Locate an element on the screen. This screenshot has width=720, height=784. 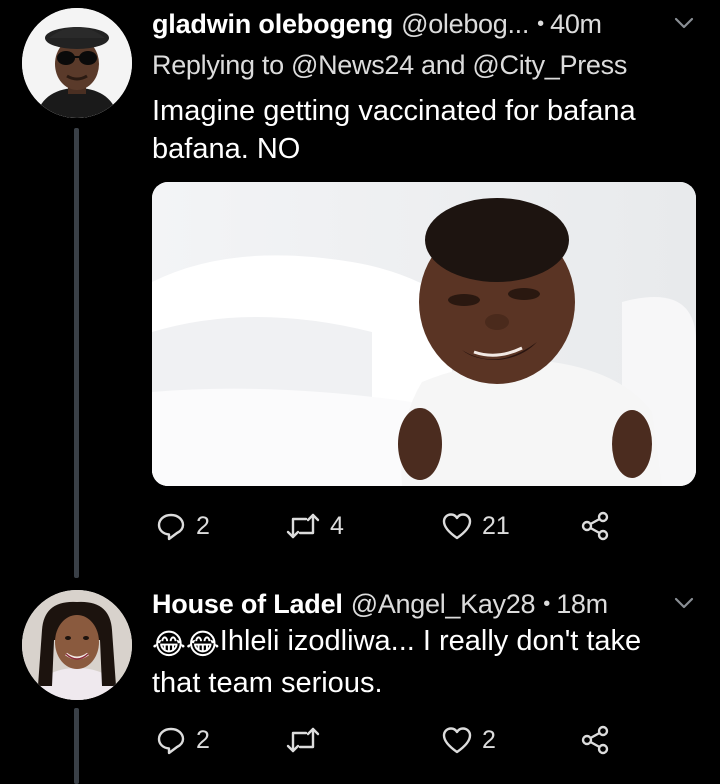
tweet-header: House of Ladel @Angel_Kay28 • 18m is located at coordinates (436, 604).